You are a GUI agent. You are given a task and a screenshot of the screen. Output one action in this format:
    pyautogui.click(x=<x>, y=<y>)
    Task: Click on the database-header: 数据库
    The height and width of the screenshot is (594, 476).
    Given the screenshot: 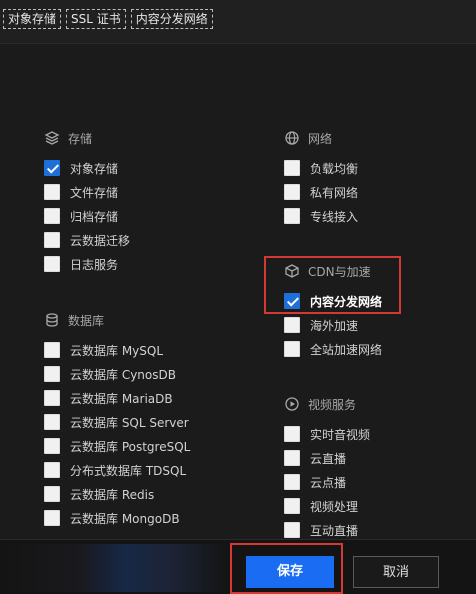 What is the action you would take?
    pyautogui.click(x=117, y=320)
    